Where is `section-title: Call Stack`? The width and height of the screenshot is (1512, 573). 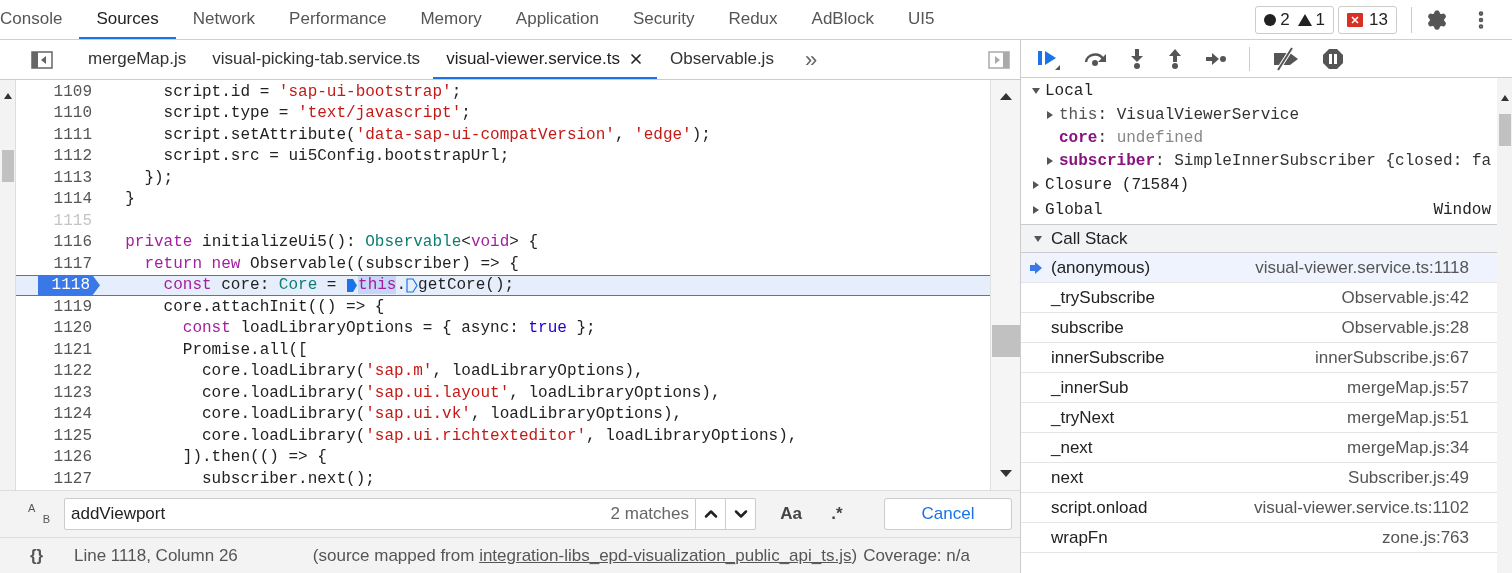
section-title: Call Stack is located at coordinates (1089, 238).